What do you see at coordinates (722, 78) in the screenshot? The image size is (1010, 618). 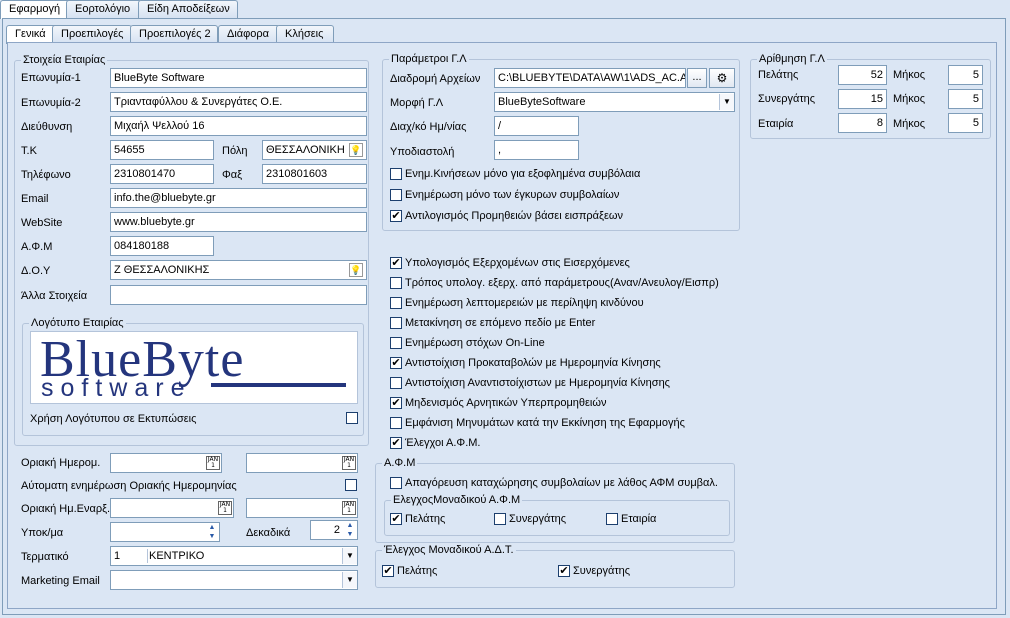 I see `test-connection-icon: ⚙` at bounding box center [722, 78].